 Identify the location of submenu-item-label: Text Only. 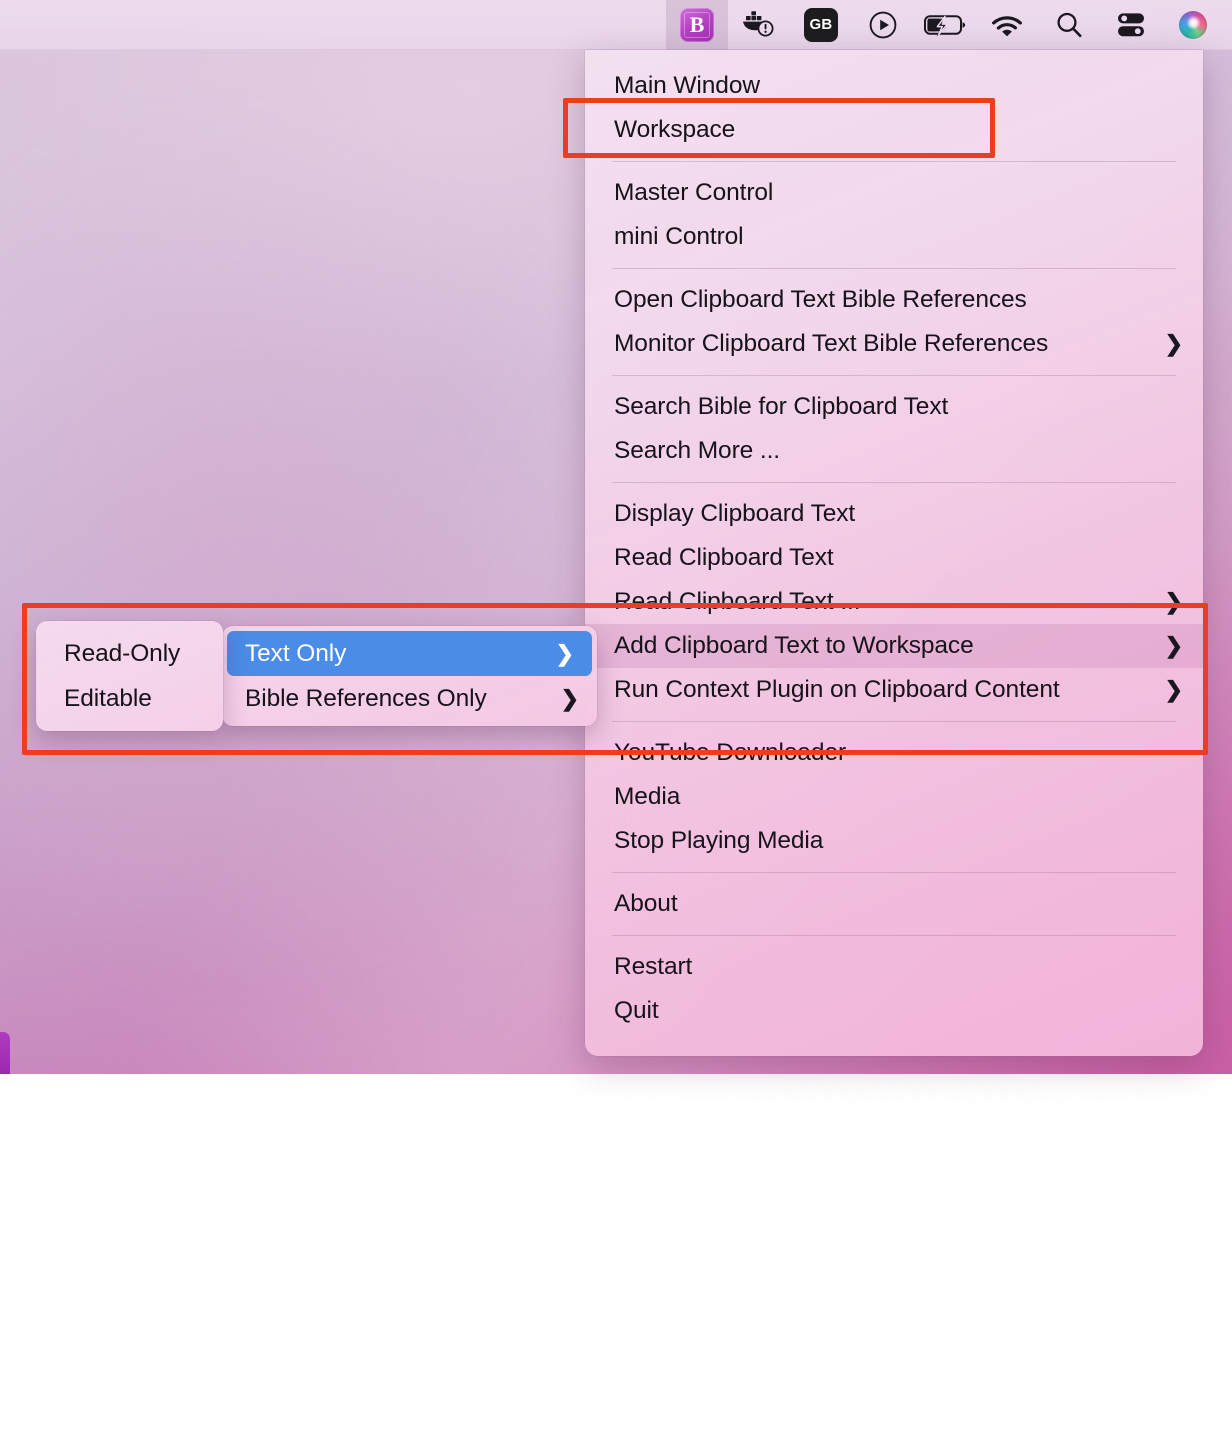
(295, 654).